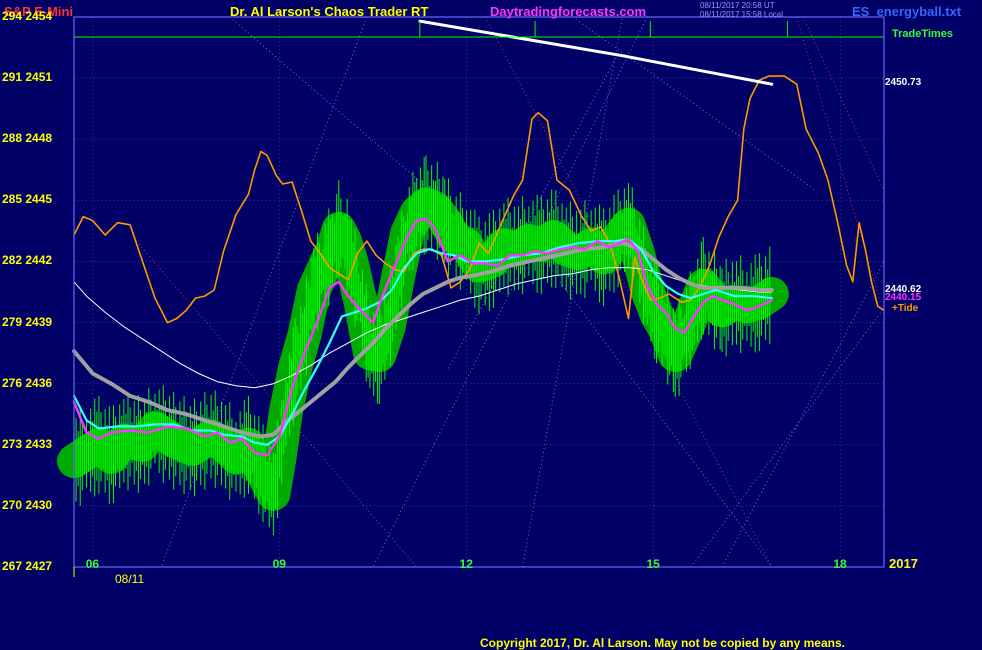 The height and width of the screenshot is (650, 982). What do you see at coordinates (27, 77) in the screenshot?
I see `y-tick-label: 291 2451` at bounding box center [27, 77].